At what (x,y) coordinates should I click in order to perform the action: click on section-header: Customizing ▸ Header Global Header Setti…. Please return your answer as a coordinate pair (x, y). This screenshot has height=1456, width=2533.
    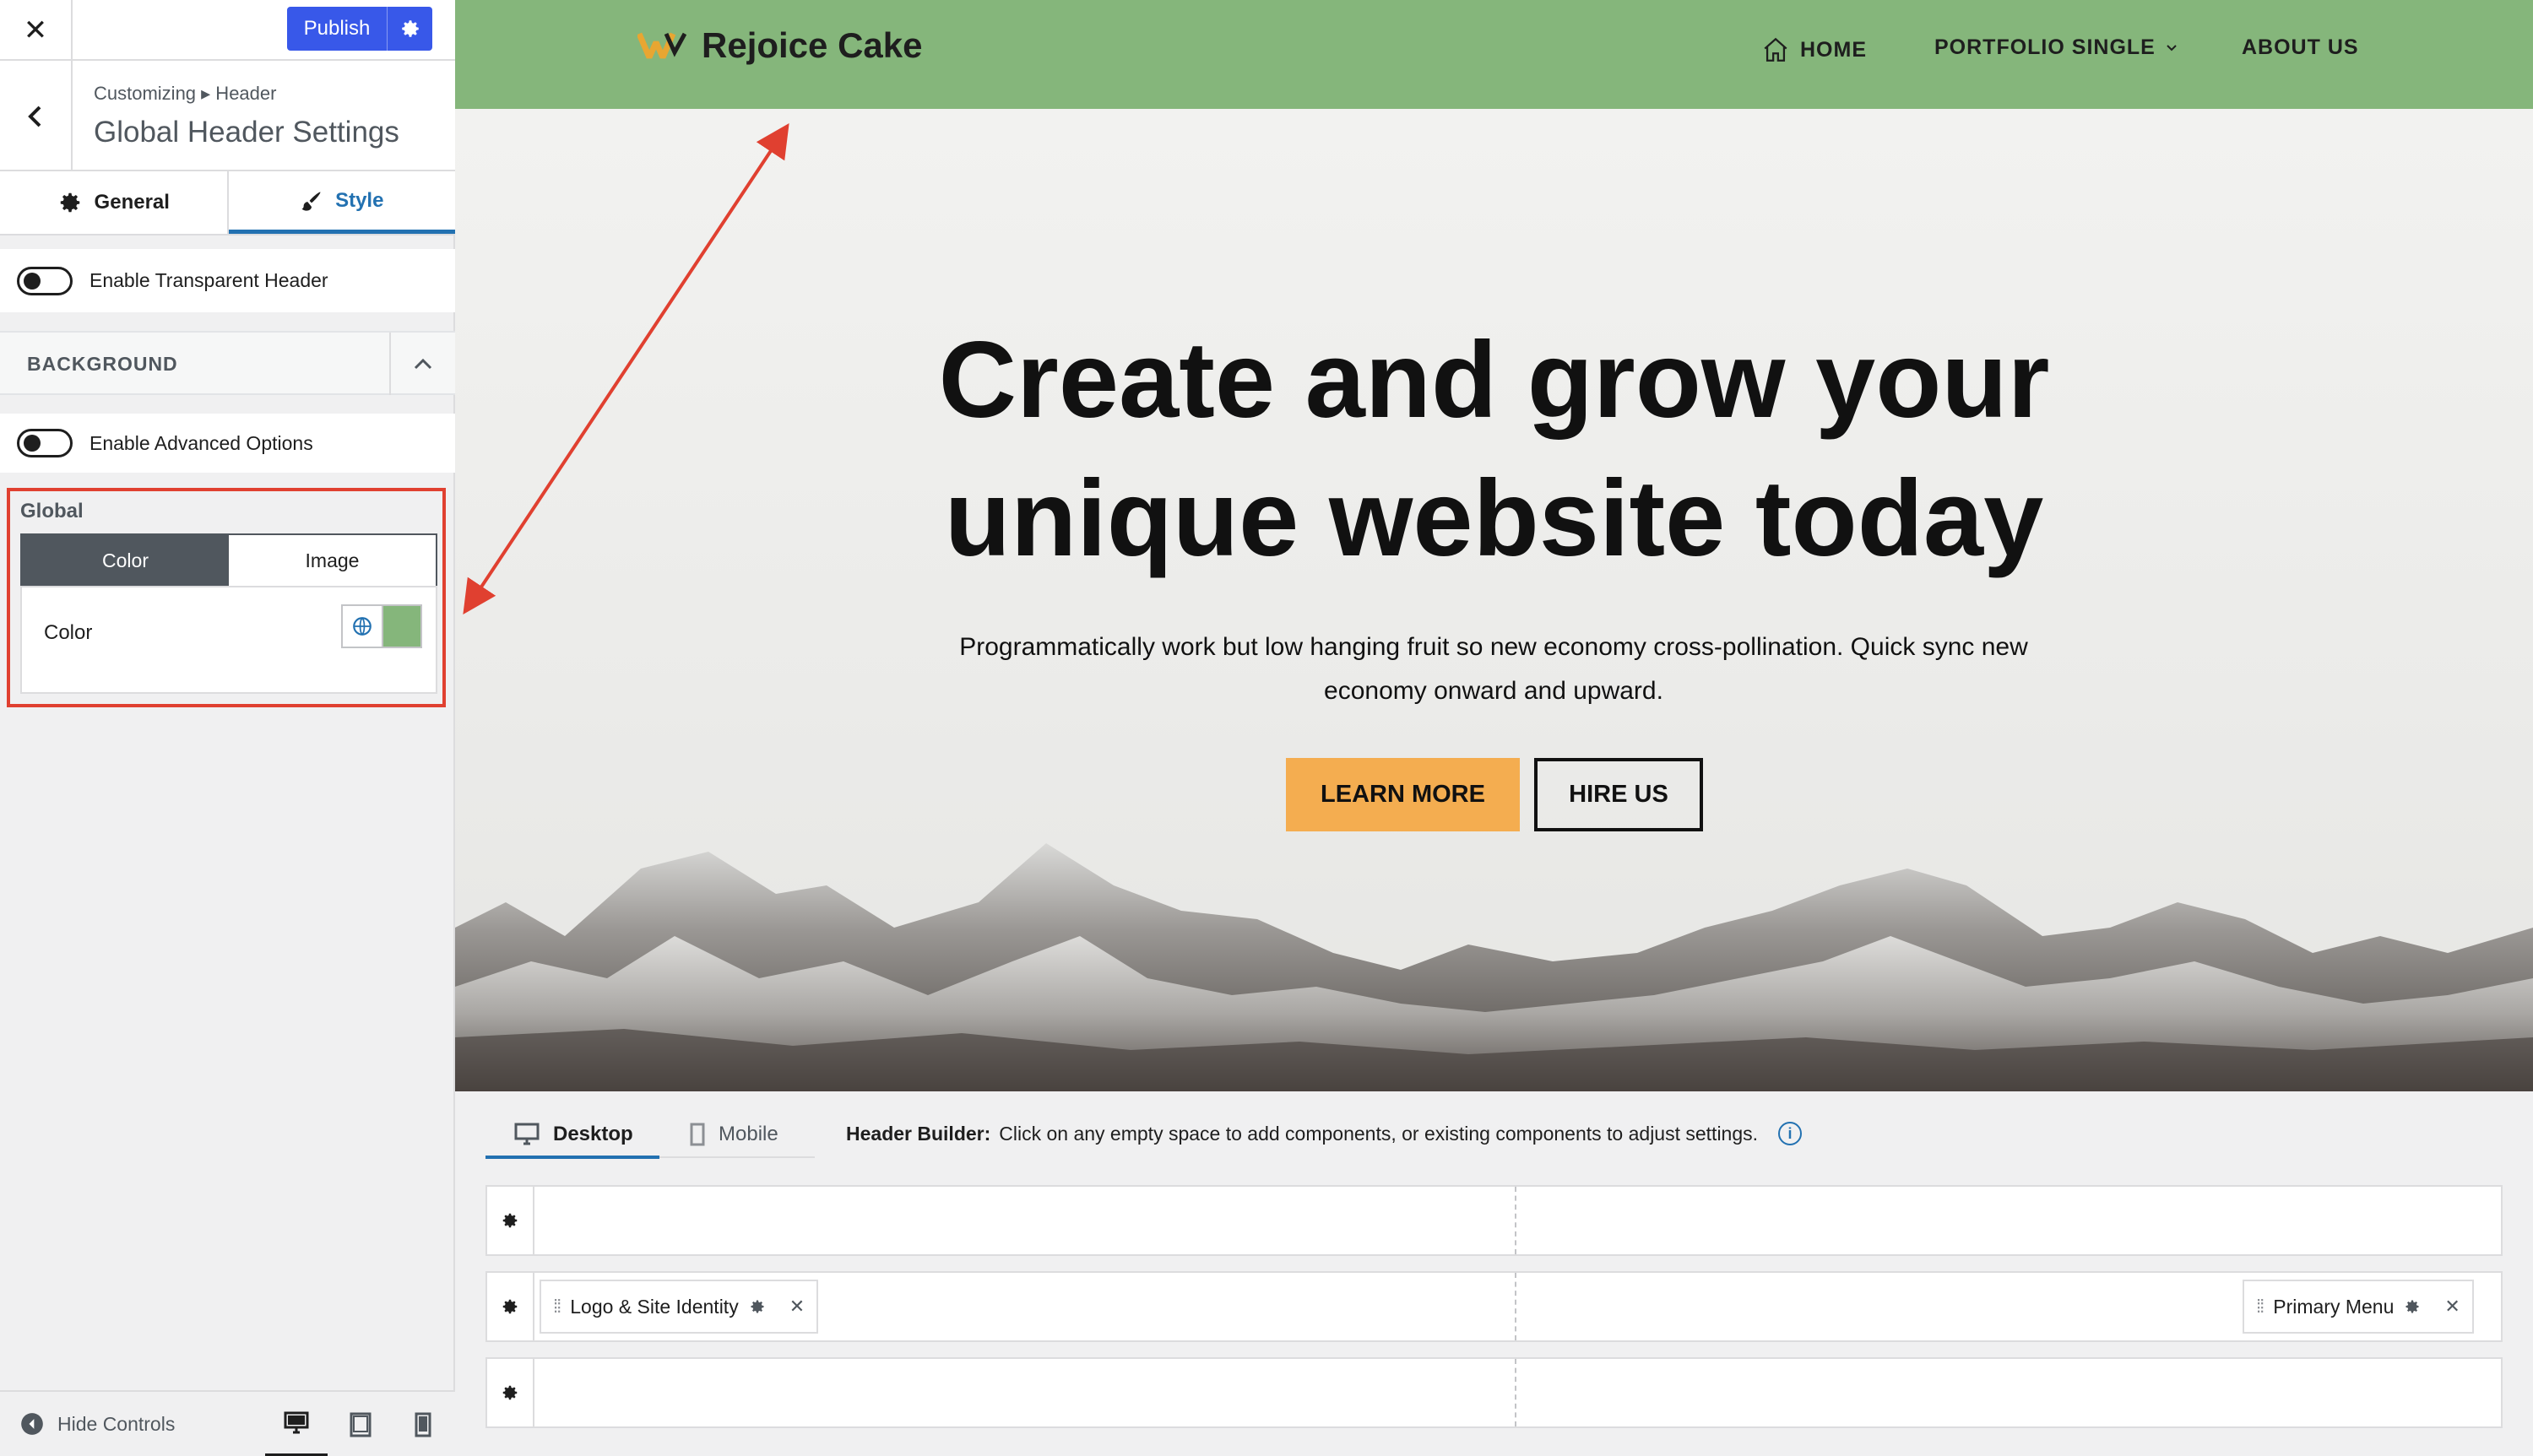
    Looking at the image, I should click on (227, 116).